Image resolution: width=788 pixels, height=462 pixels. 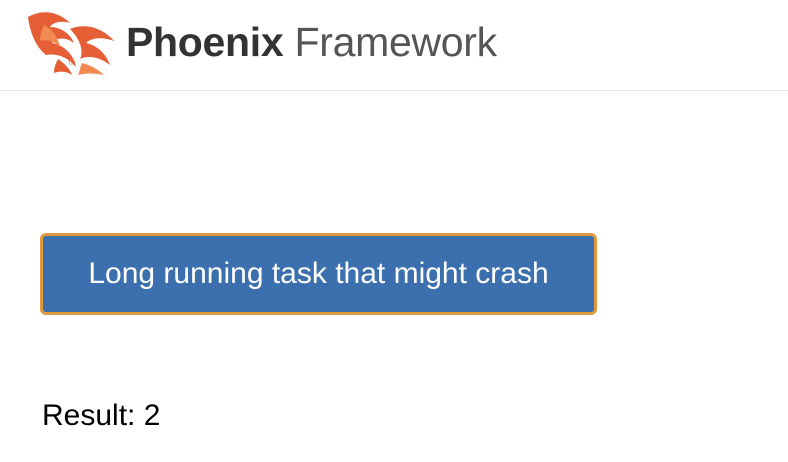 What do you see at coordinates (101, 415) in the screenshot?
I see `result-text: Result: 2` at bounding box center [101, 415].